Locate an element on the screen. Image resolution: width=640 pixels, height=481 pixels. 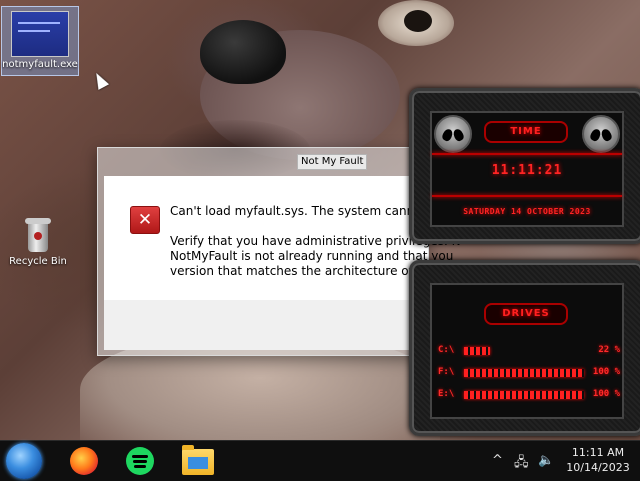
executable-window-icon is located at coordinates (40, 34).